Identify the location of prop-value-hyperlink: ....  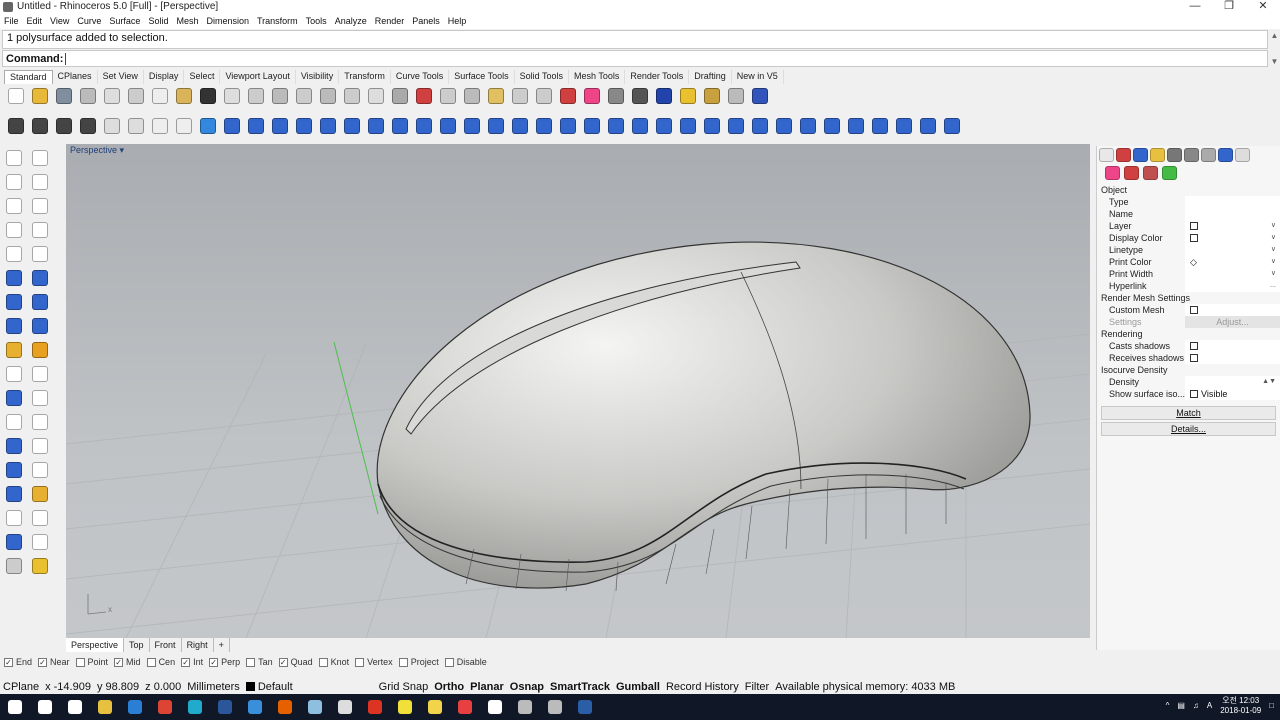
(1232, 286).